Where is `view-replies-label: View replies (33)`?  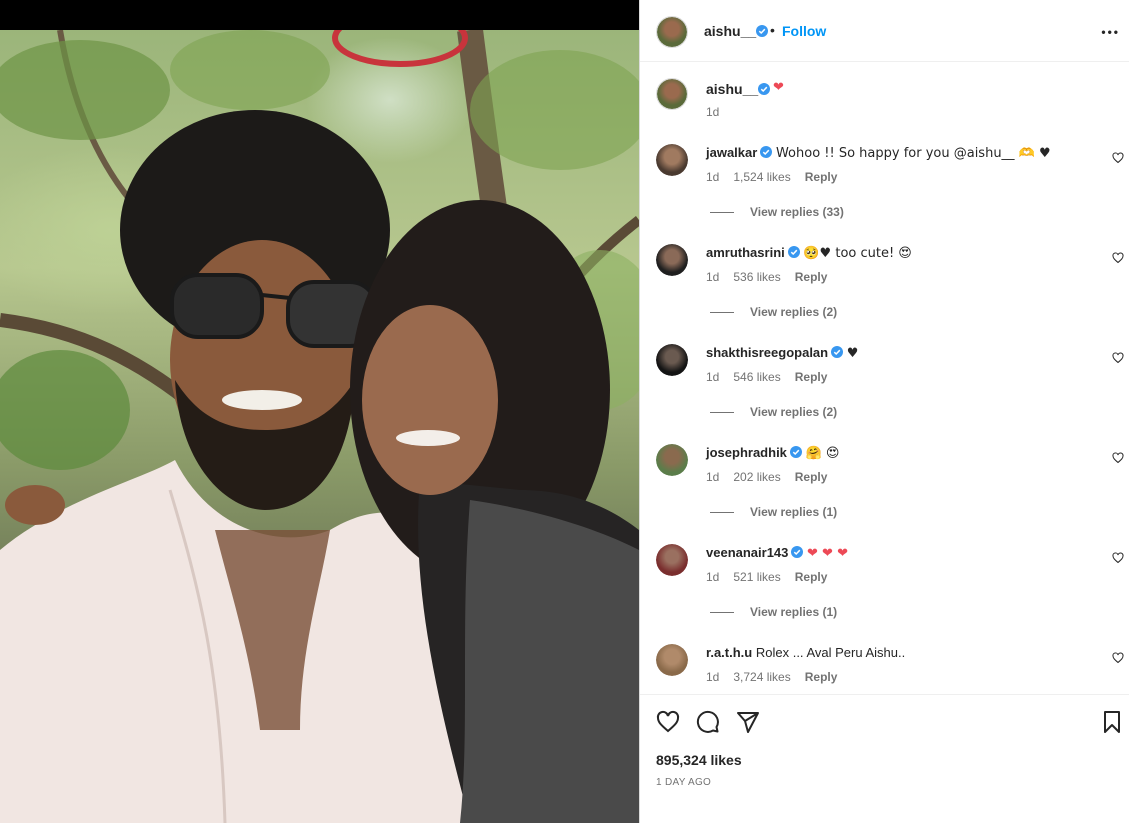 view-replies-label: View replies (33) is located at coordinates (797, 212).